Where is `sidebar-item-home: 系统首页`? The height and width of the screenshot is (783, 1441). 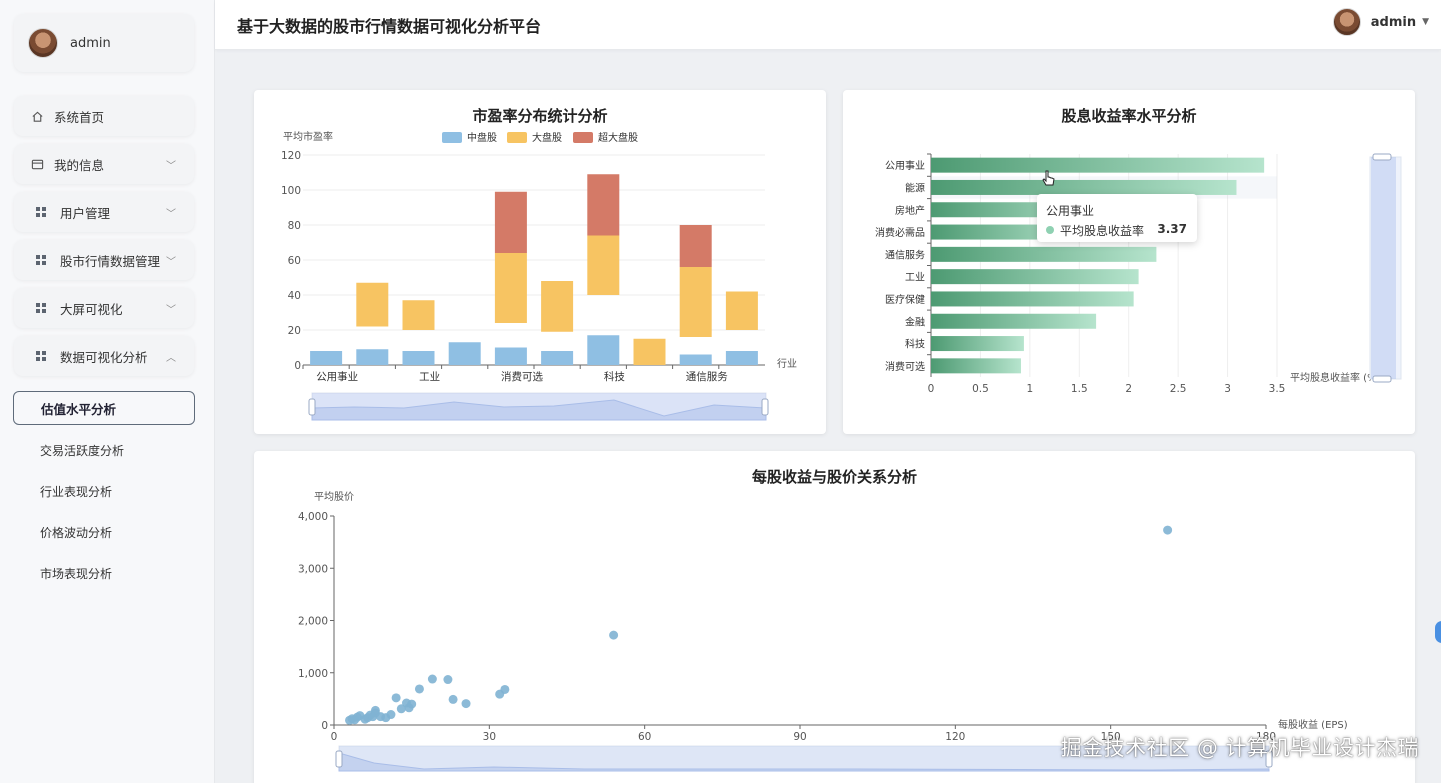
sidebar-item-home: 系统首页 is located at coordinates (104, 116).